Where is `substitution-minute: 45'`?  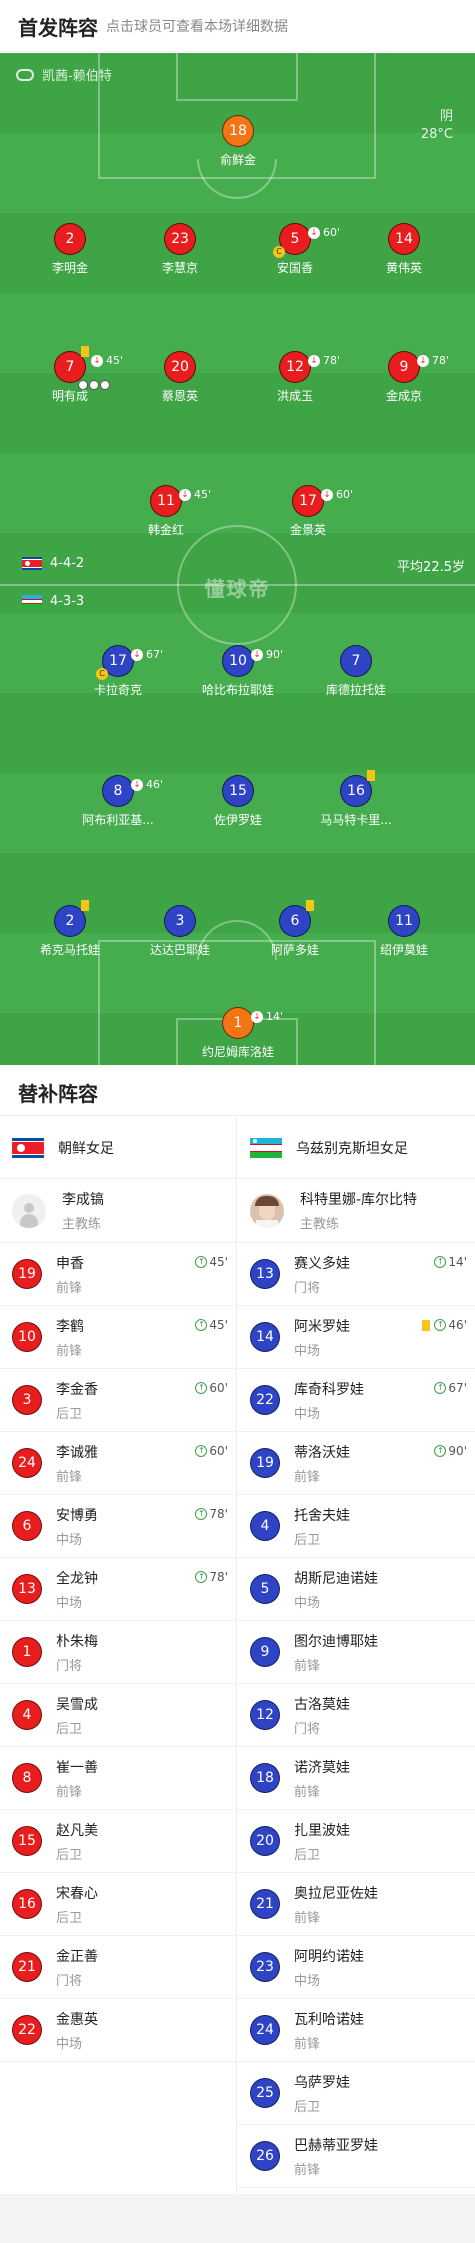
substitution-minute: 45' is located at coordinates (218, 1262).